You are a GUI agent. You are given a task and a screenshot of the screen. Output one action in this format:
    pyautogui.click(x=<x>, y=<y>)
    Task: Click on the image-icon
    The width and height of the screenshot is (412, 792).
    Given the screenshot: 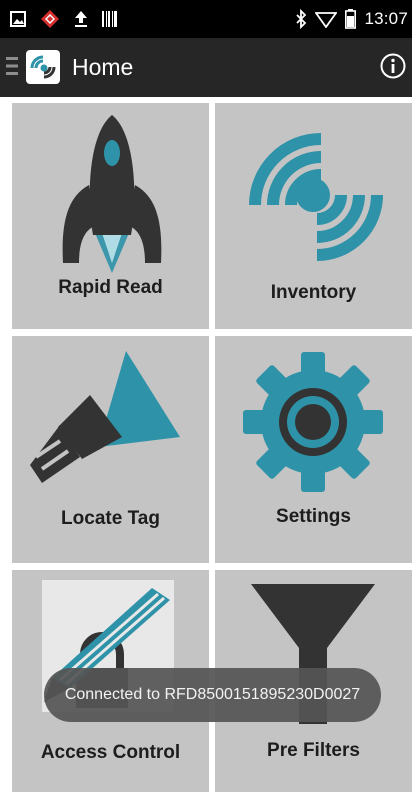 What is the action you would take?
    pyautogui.click(x=18, y=19)
    